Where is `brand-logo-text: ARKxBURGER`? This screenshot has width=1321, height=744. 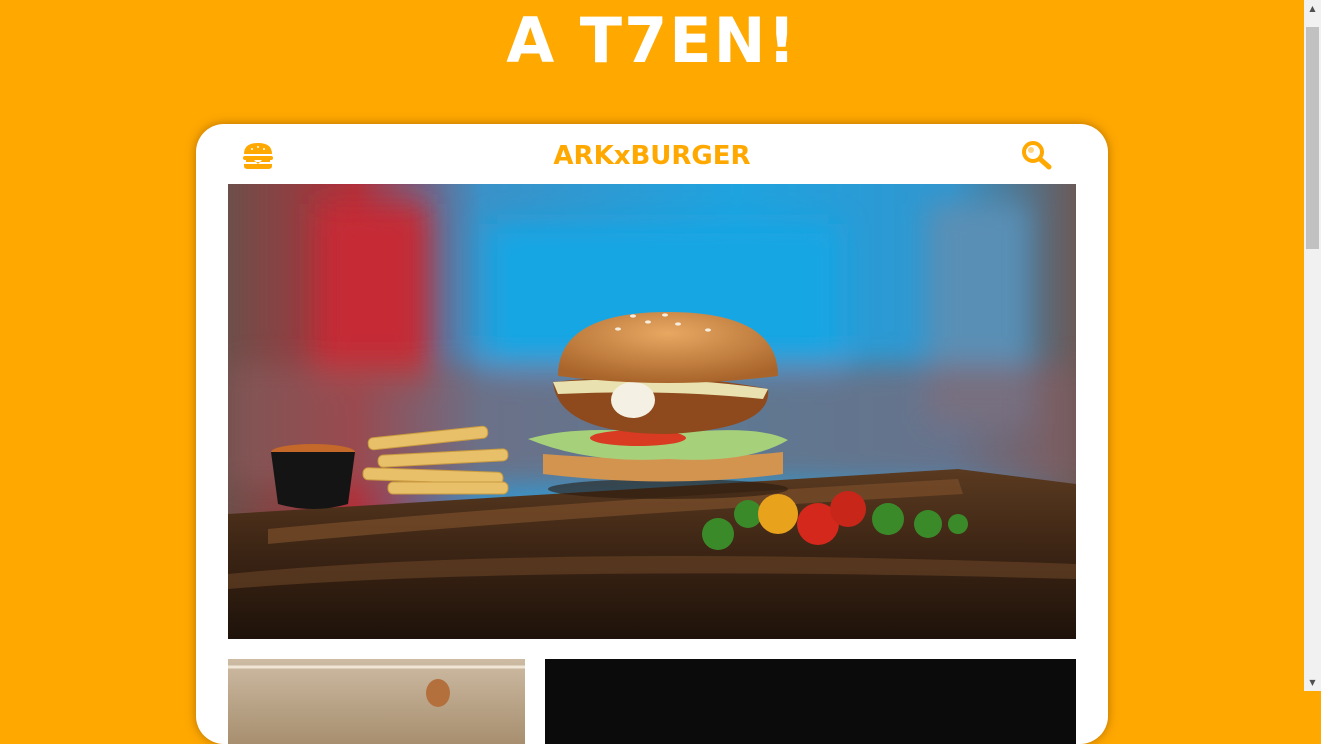
brand-logo-text: ARKxBURGER is located at coordinates (652, 156).